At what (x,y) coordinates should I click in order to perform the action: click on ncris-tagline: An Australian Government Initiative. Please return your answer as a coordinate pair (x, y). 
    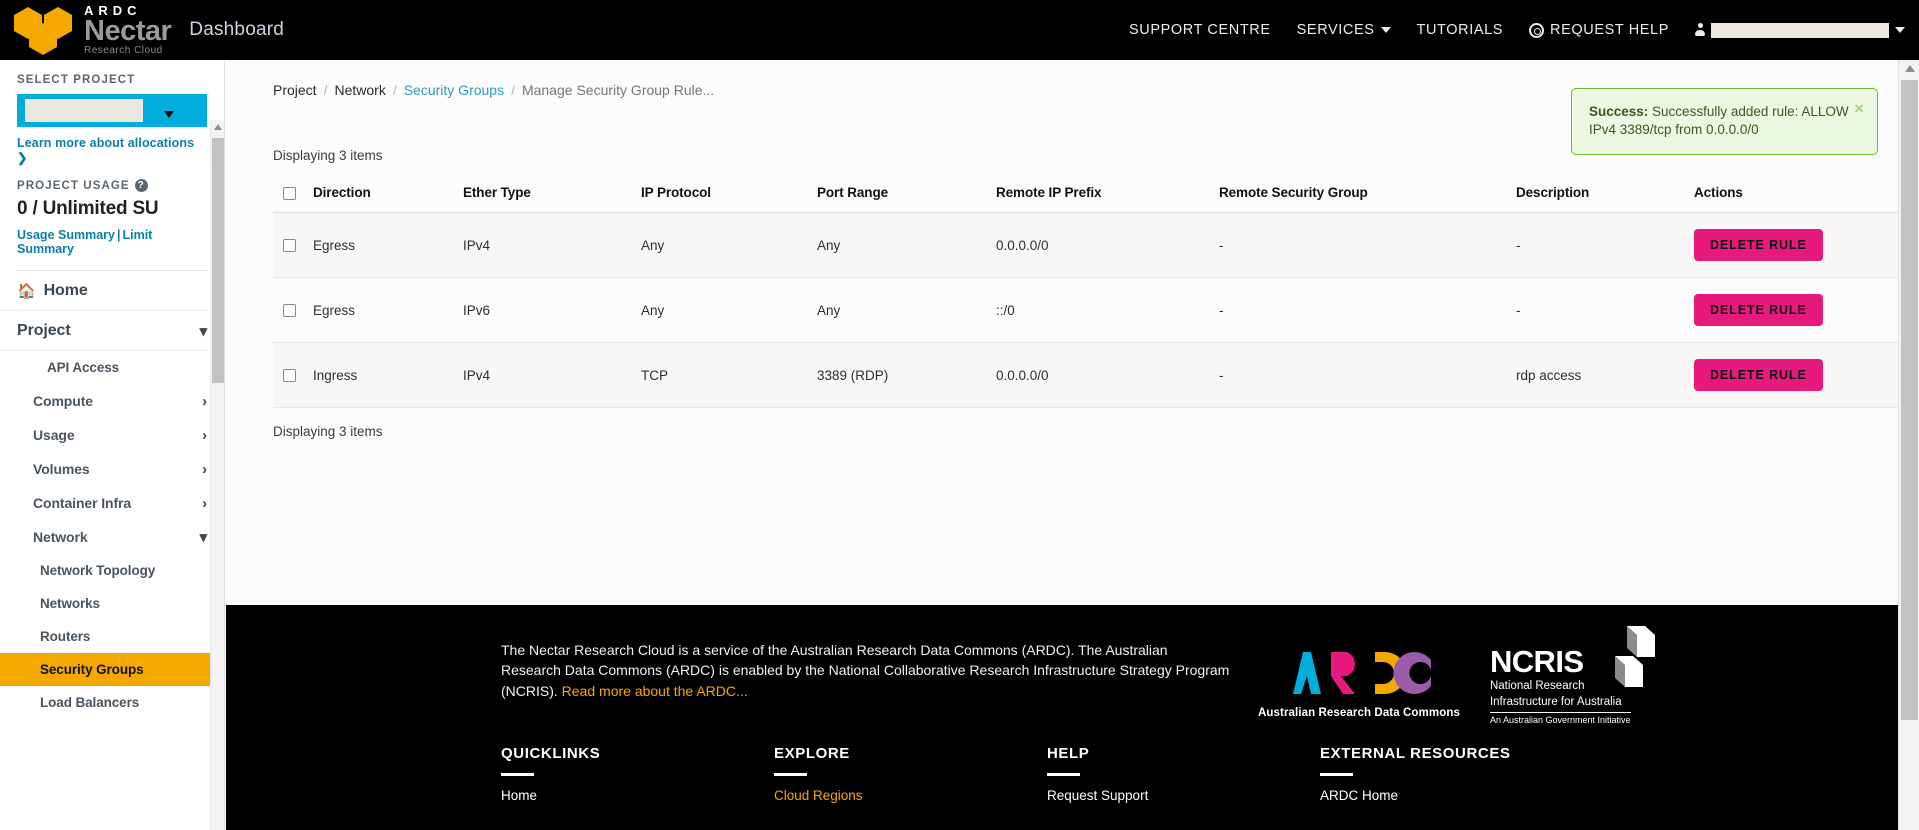
    Looking at the image, I should click on (1560, 718).